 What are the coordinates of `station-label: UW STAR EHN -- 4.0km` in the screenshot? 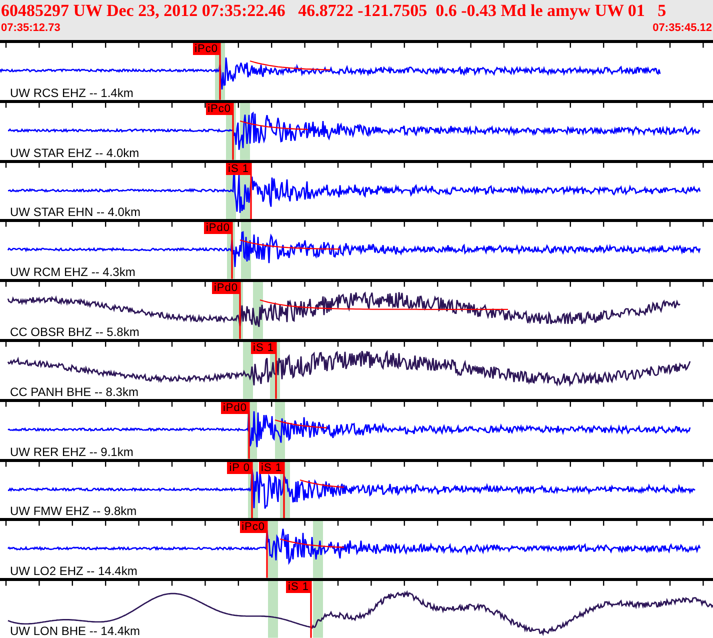 It's located at (75, 213).